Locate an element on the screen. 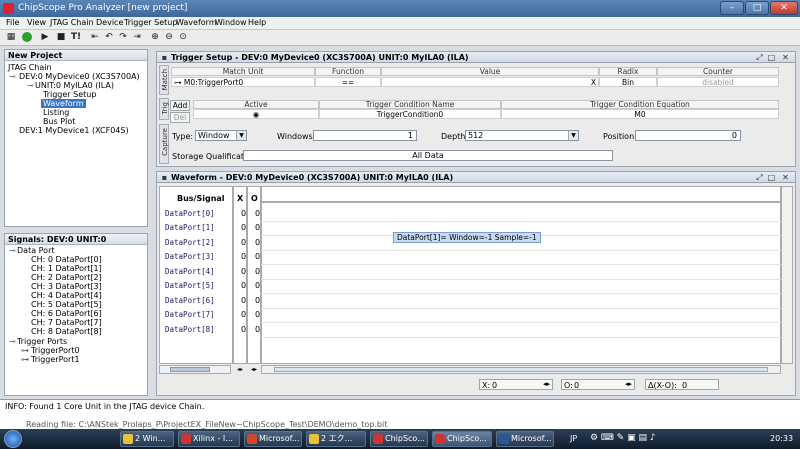 Image resolution: width=800 pixels, height=449 pixels. signal-row-name: DataPort[4] is located at coordinates (190, 271).